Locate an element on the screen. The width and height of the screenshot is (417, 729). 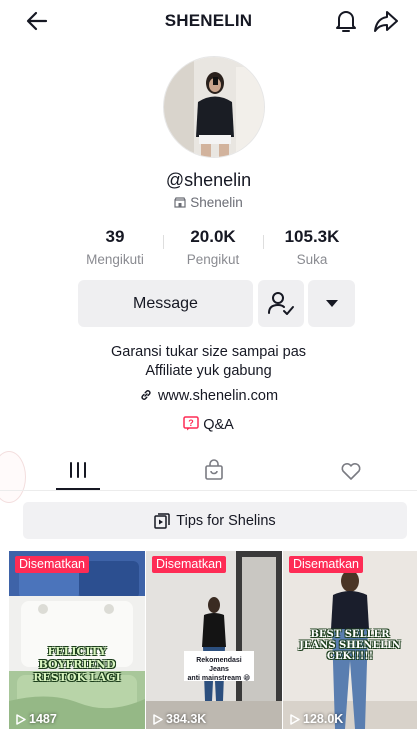
stat-label: Pengikut is located at coordinates (213, 259).